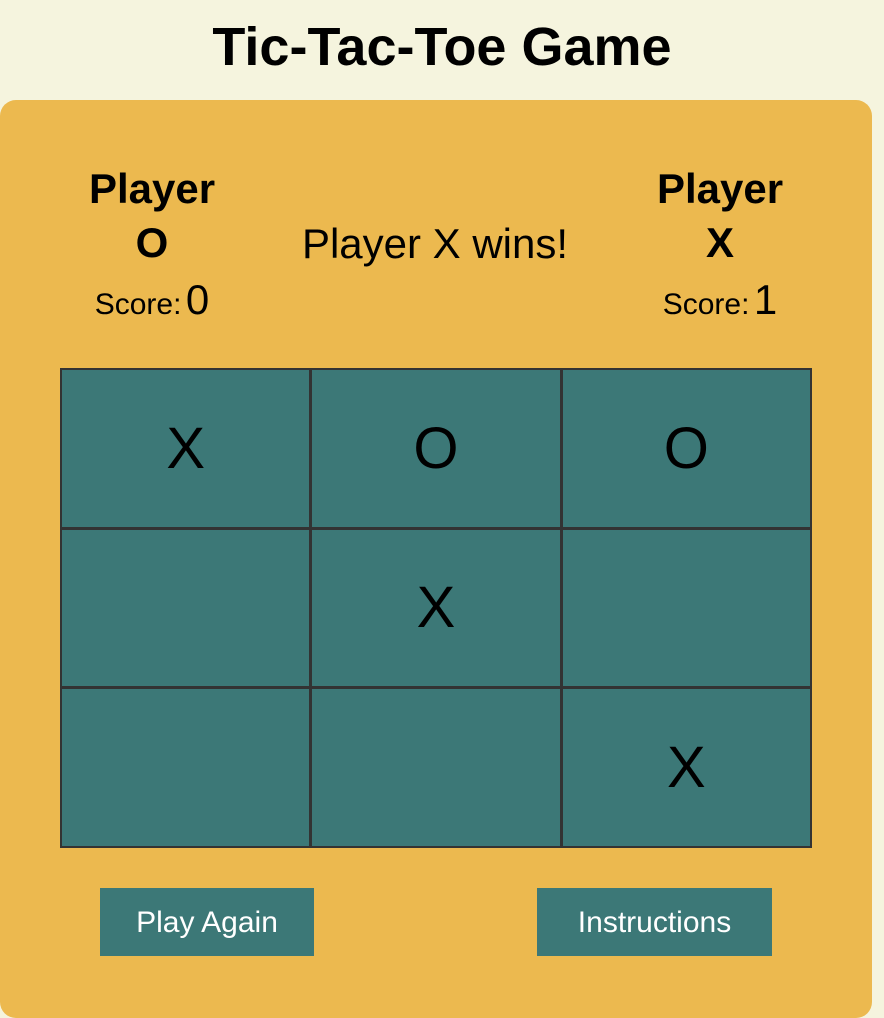 This screenshot has width=884, height=1018. I want to click on player-o-symbol: O, so click(152, 242).